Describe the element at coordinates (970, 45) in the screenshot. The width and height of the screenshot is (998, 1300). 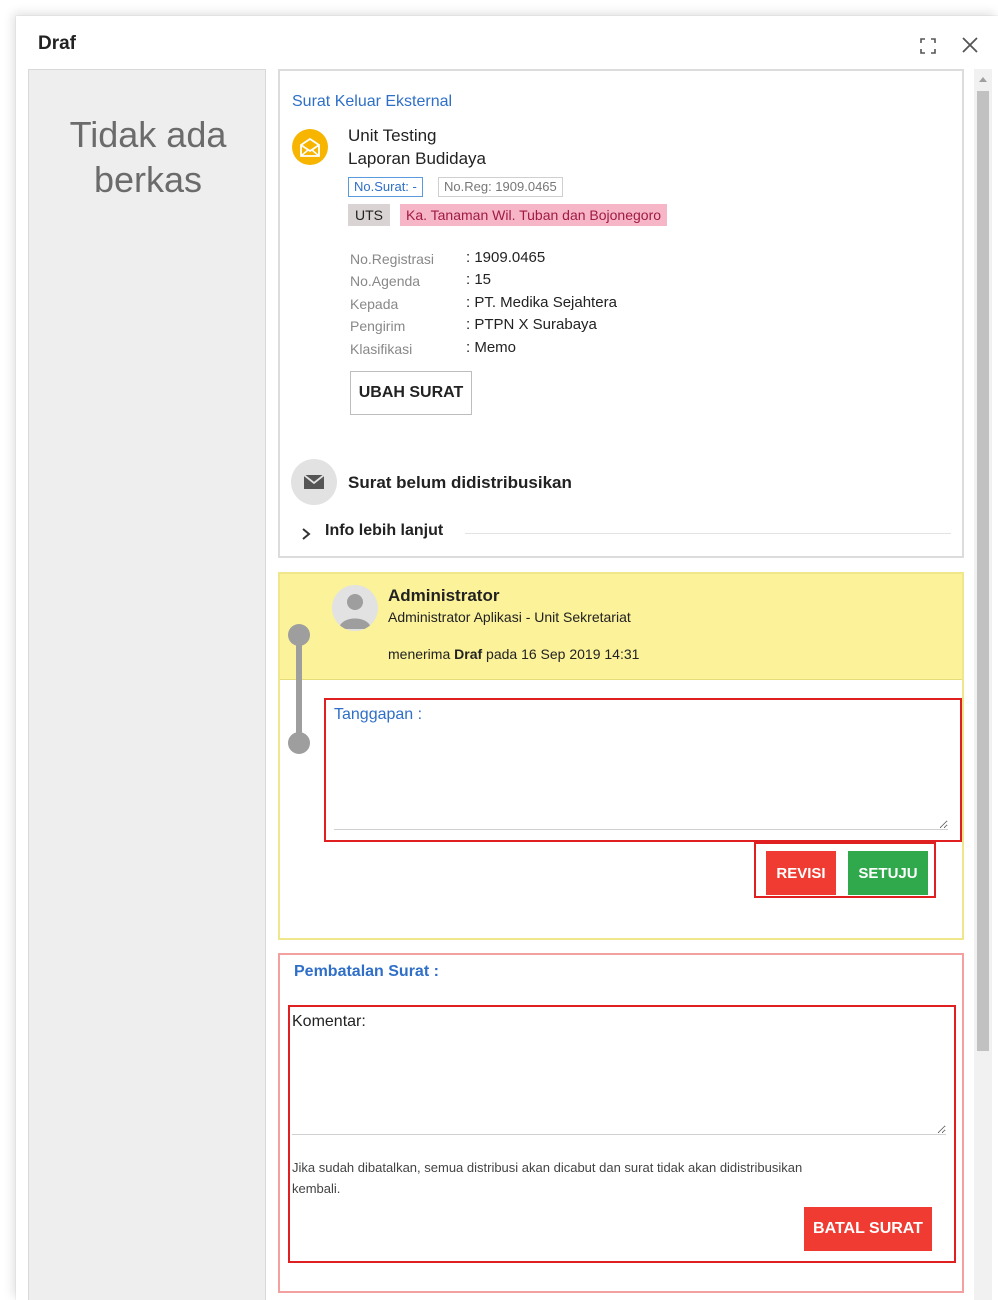
I see `close-icon` at that location.